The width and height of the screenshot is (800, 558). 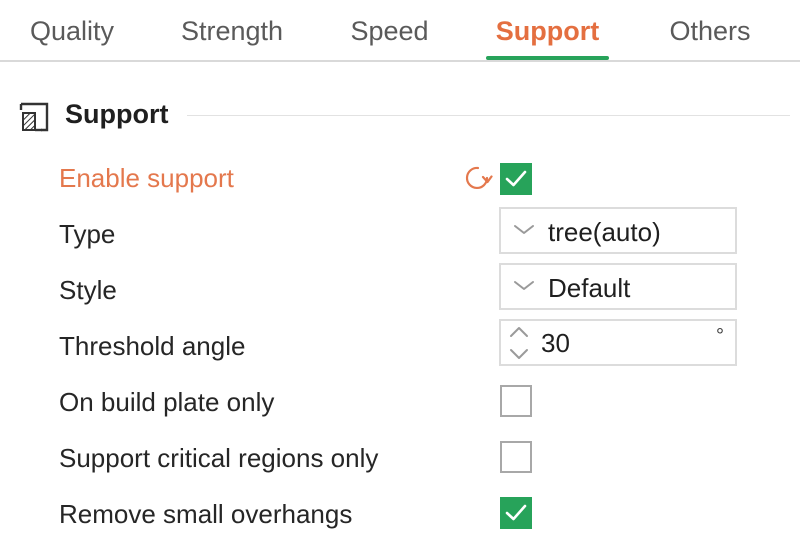 What do you see at coordinates (152, 346) in the screenshot?
I see `threshold-angle-label: Threshold angle` at bounding box center [152, 346].